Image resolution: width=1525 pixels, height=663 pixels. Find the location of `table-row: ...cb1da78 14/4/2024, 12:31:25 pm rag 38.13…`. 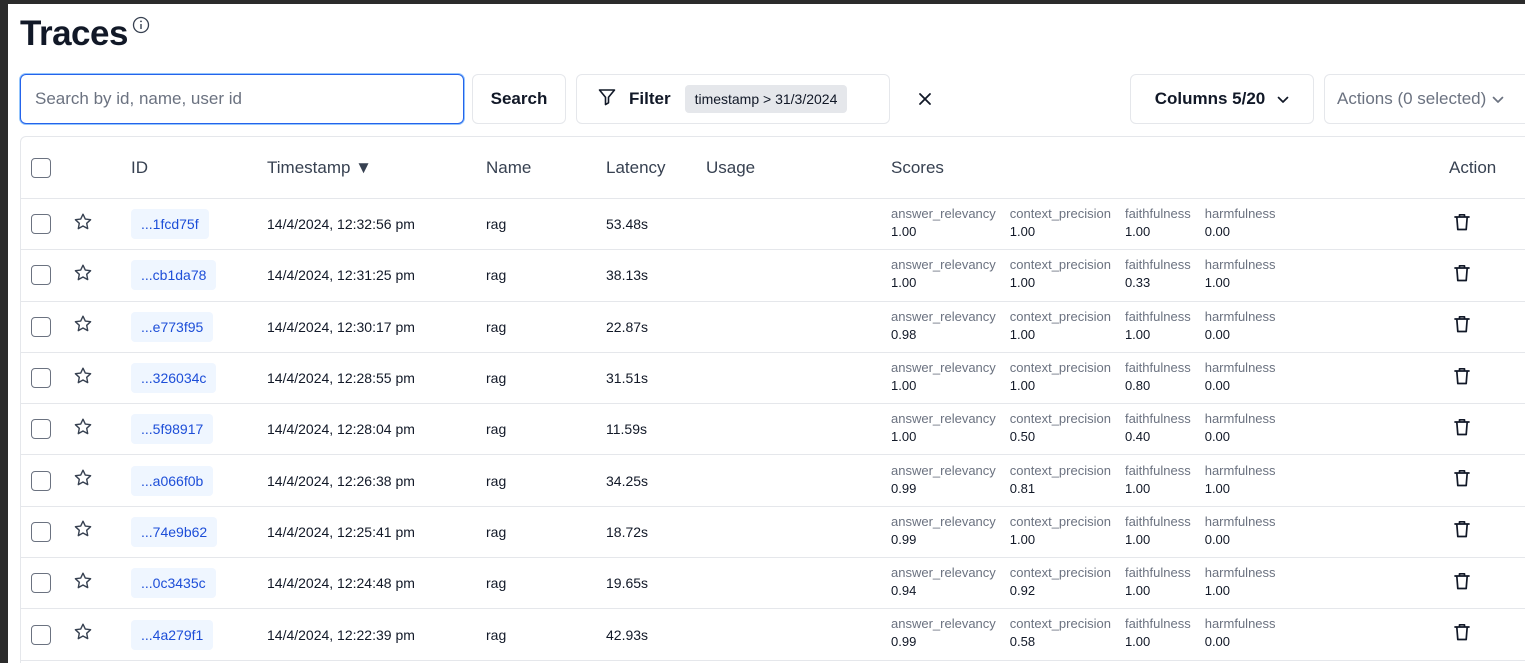

table-row: ...cb1da78 14/4/2024, 12:31:25 pm rag 38.13… is located at coordinates (773, 276).